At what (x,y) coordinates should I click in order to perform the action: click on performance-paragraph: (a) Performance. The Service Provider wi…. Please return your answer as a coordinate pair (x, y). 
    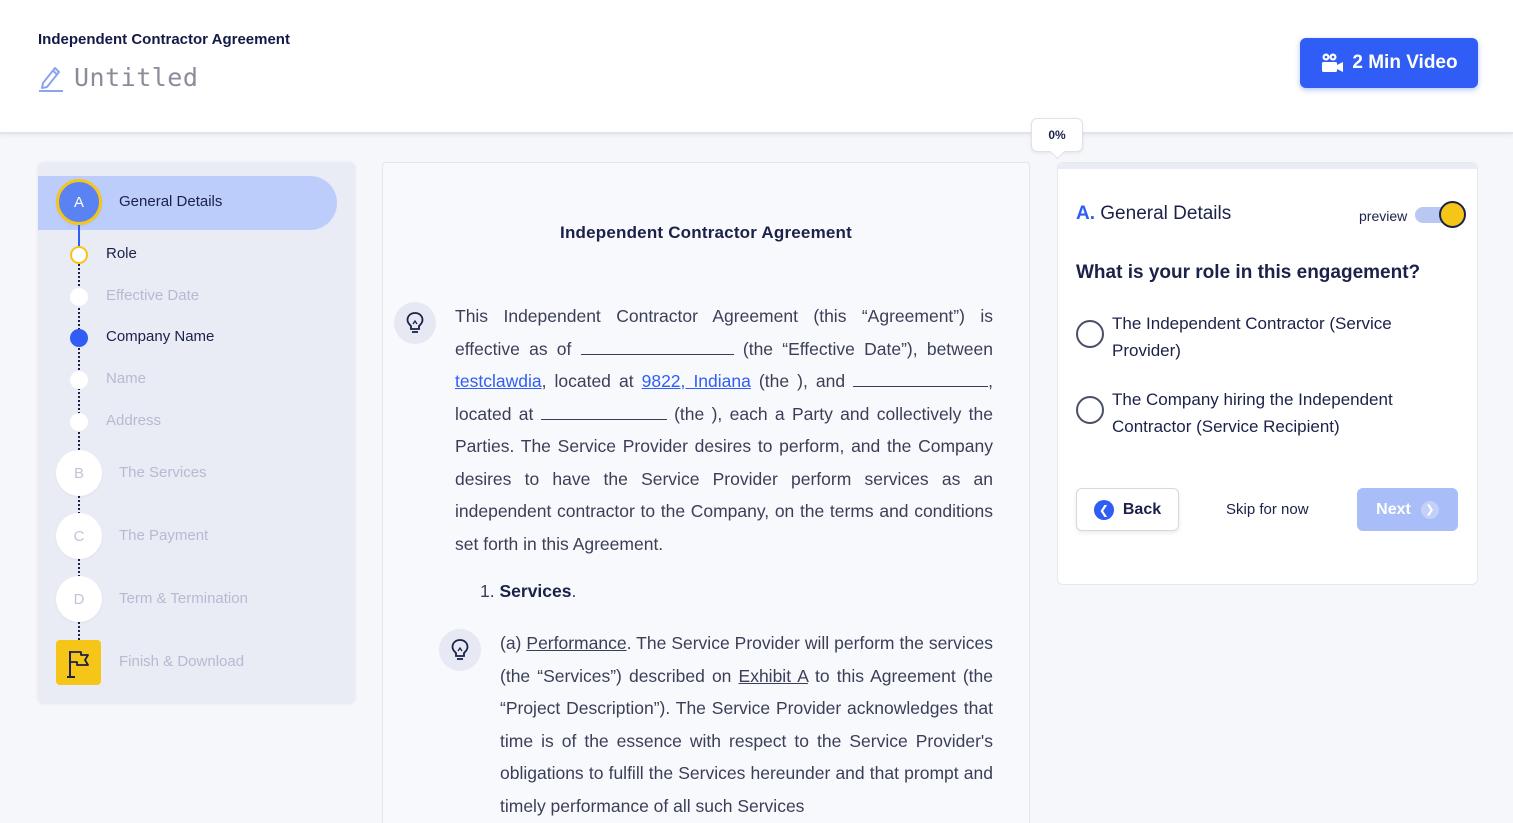
    Looking at the image, I should click on (746, 724).